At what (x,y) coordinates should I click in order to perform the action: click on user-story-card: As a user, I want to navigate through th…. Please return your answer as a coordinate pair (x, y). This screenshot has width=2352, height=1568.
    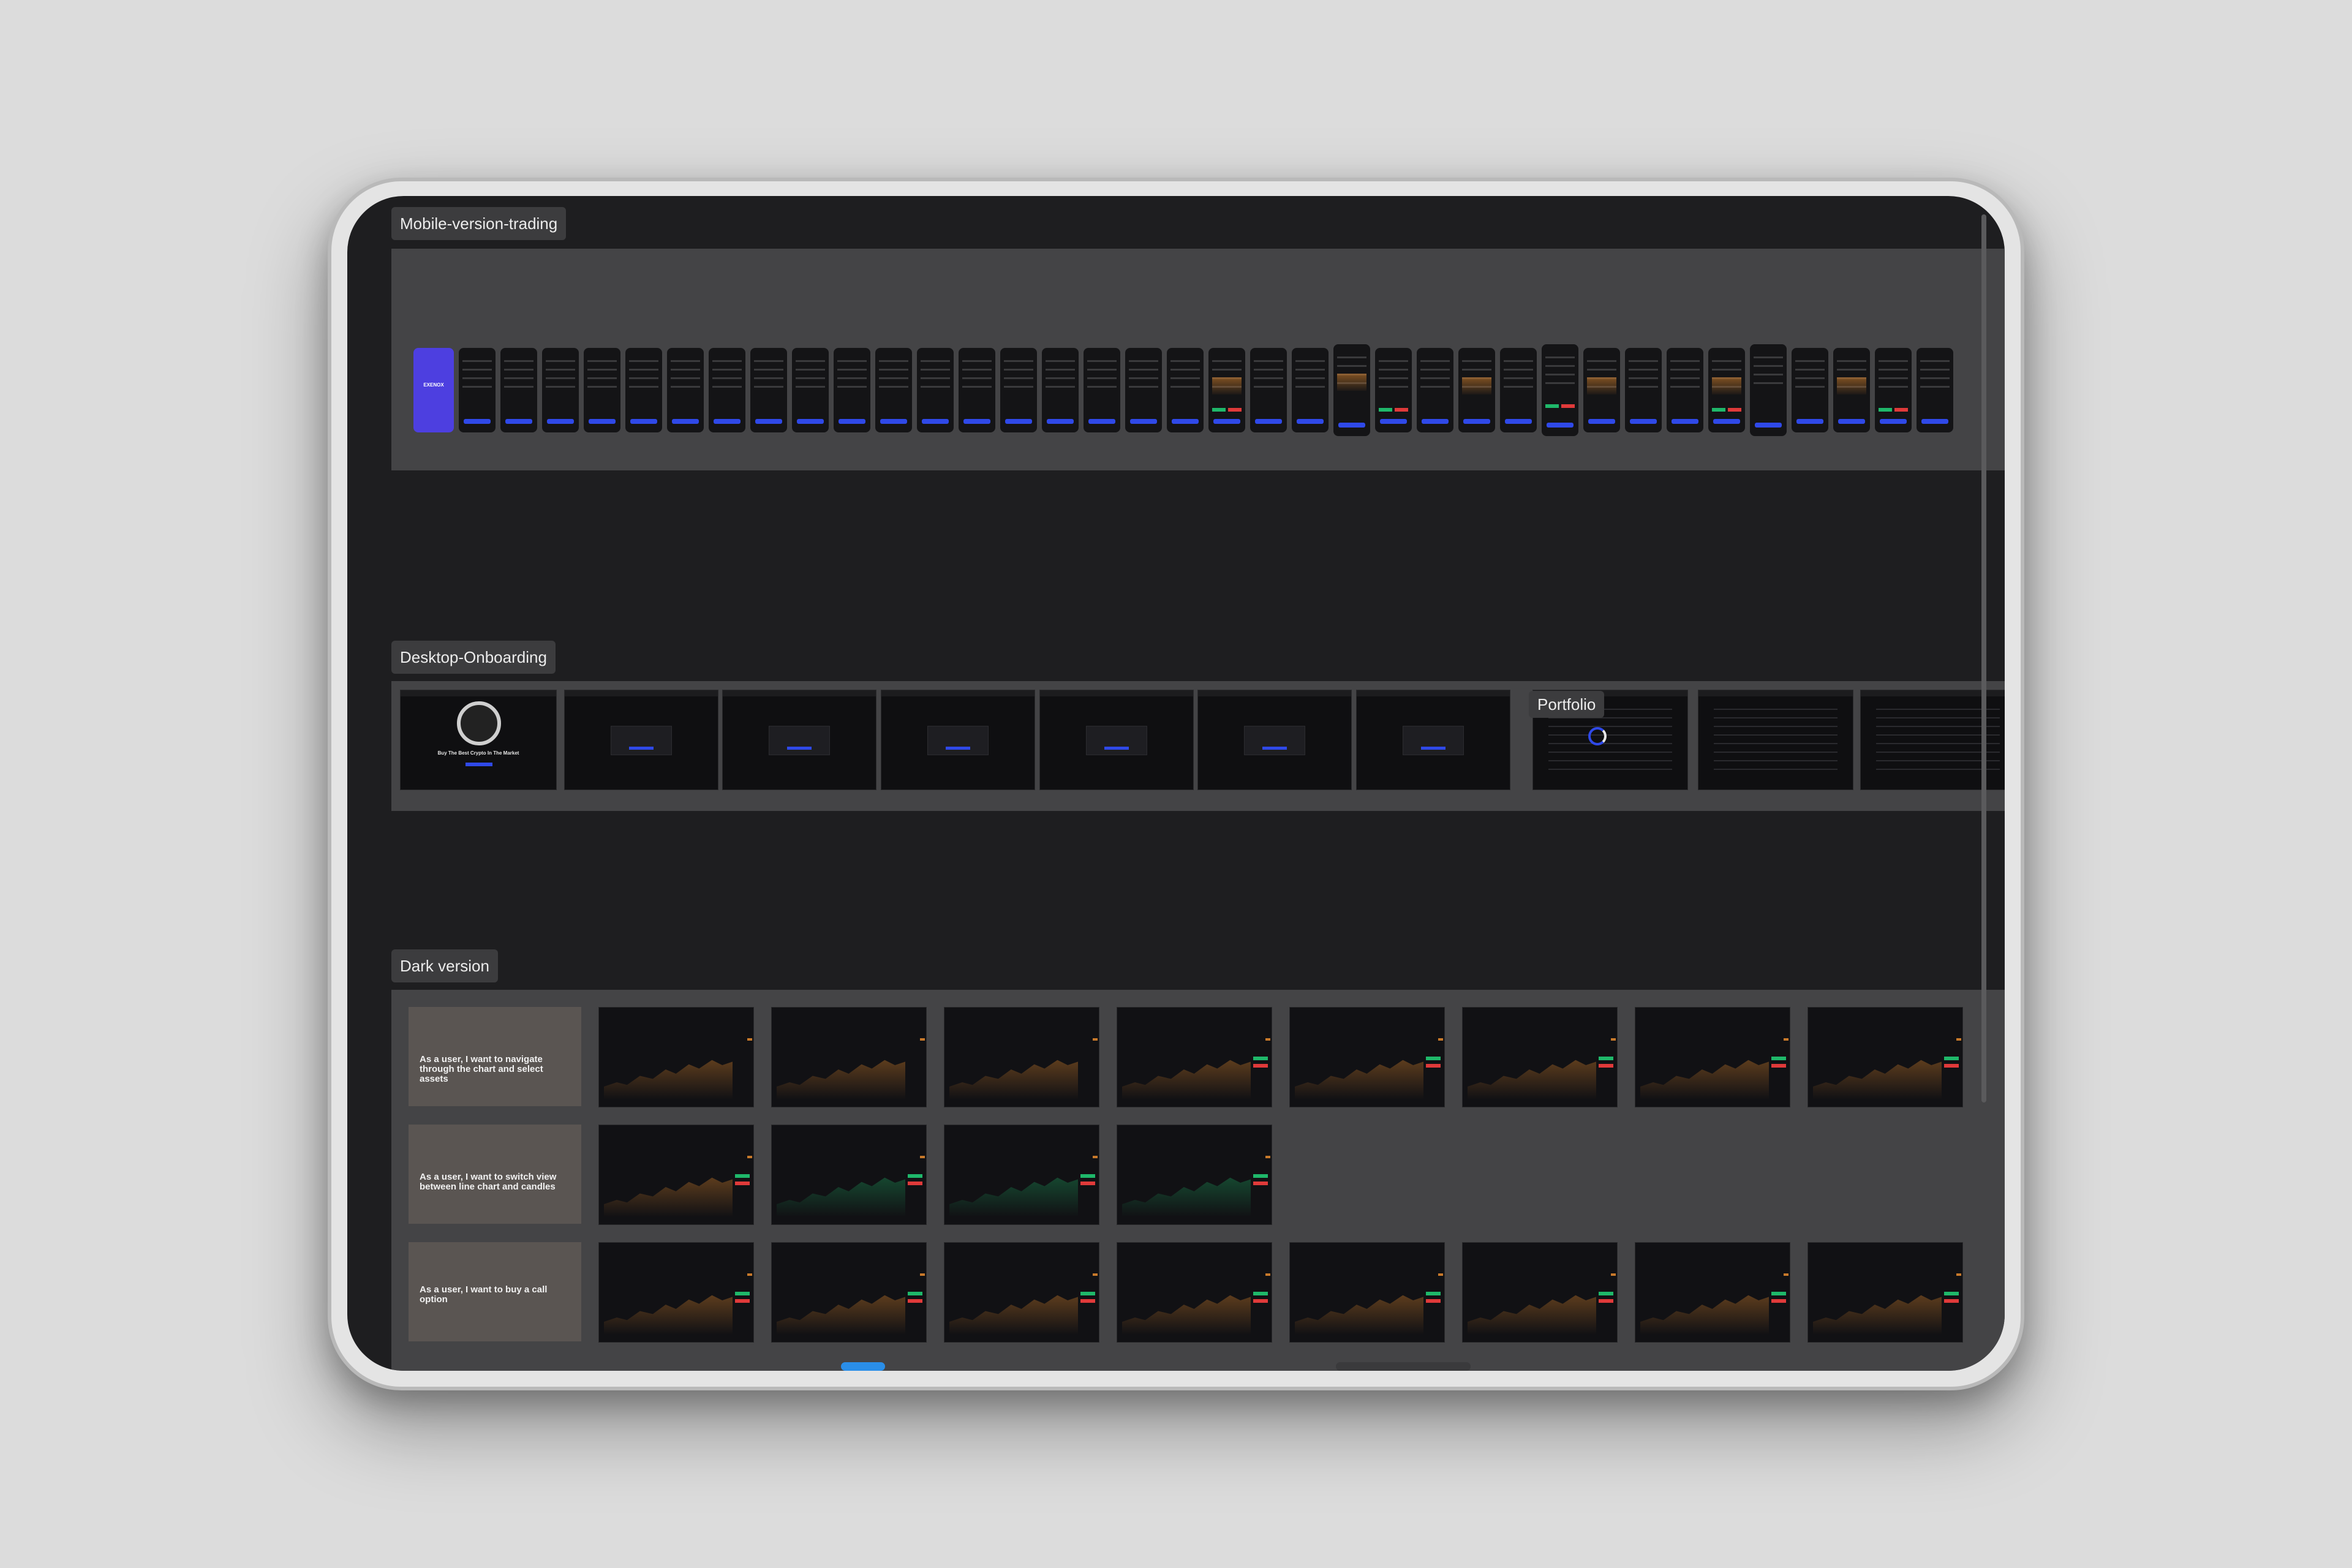
    Looking at the image, I should click on (495, 1056).